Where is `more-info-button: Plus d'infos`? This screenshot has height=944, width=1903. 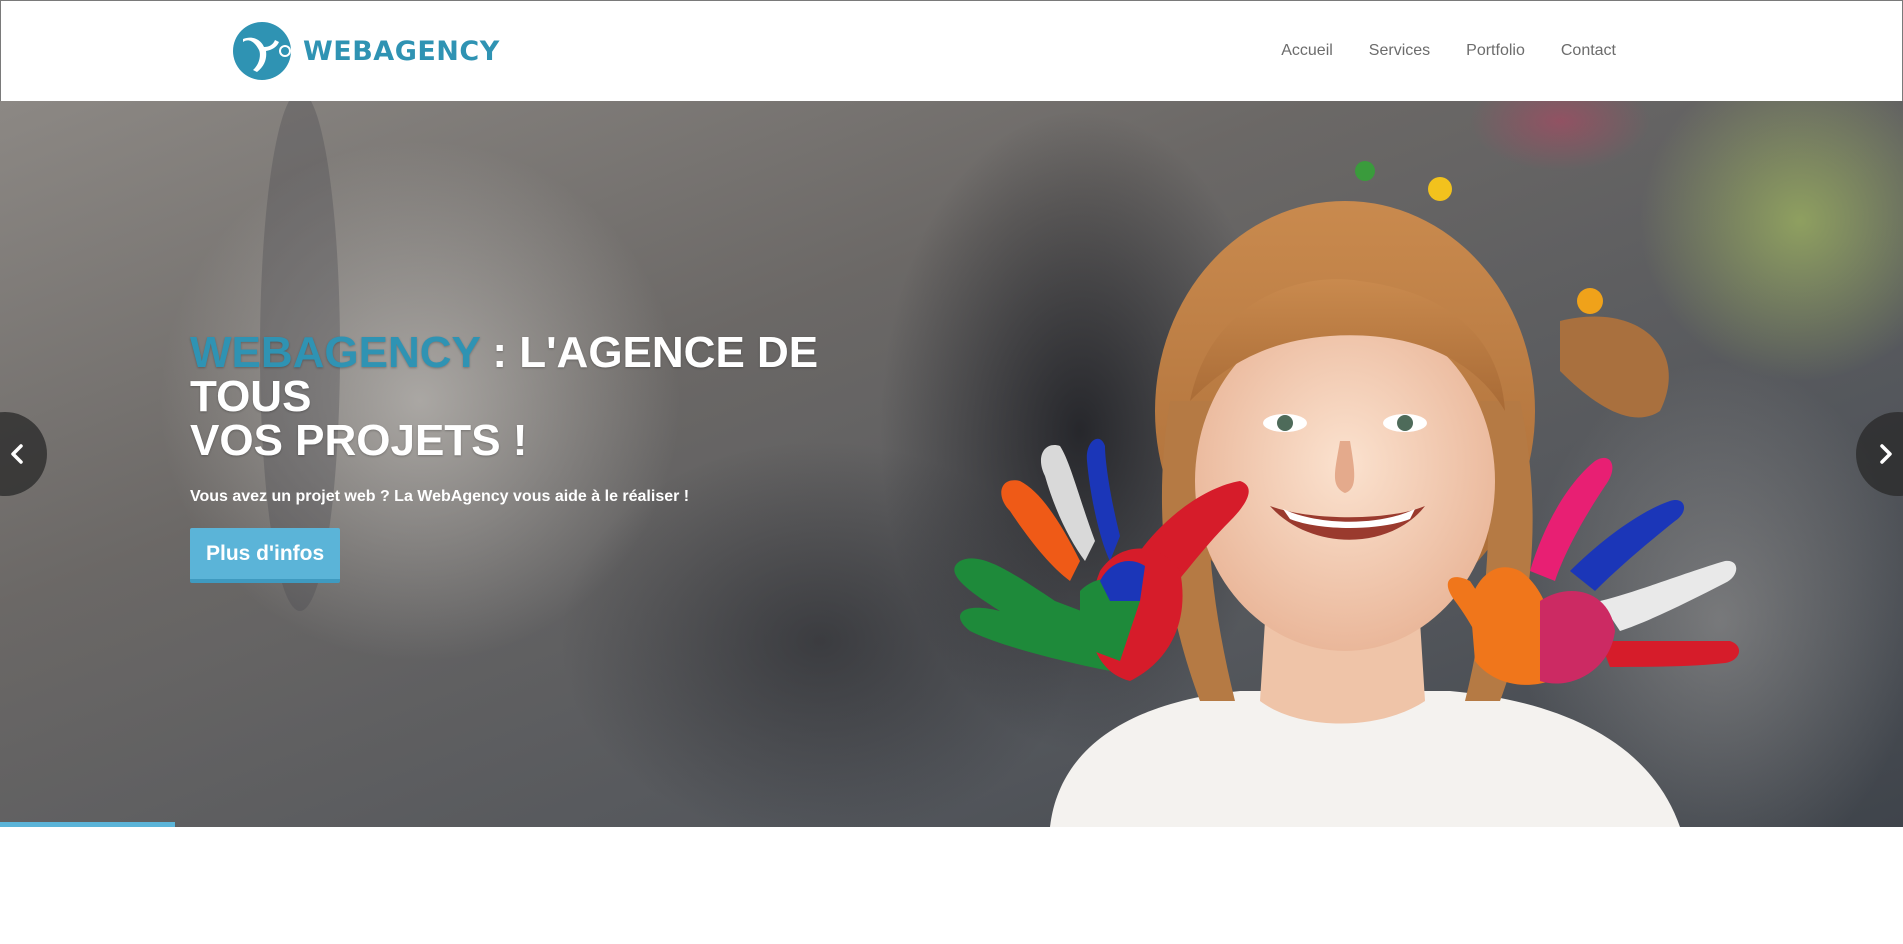
more-info-button: Plus d'infos is located at coordinates (265, 555).